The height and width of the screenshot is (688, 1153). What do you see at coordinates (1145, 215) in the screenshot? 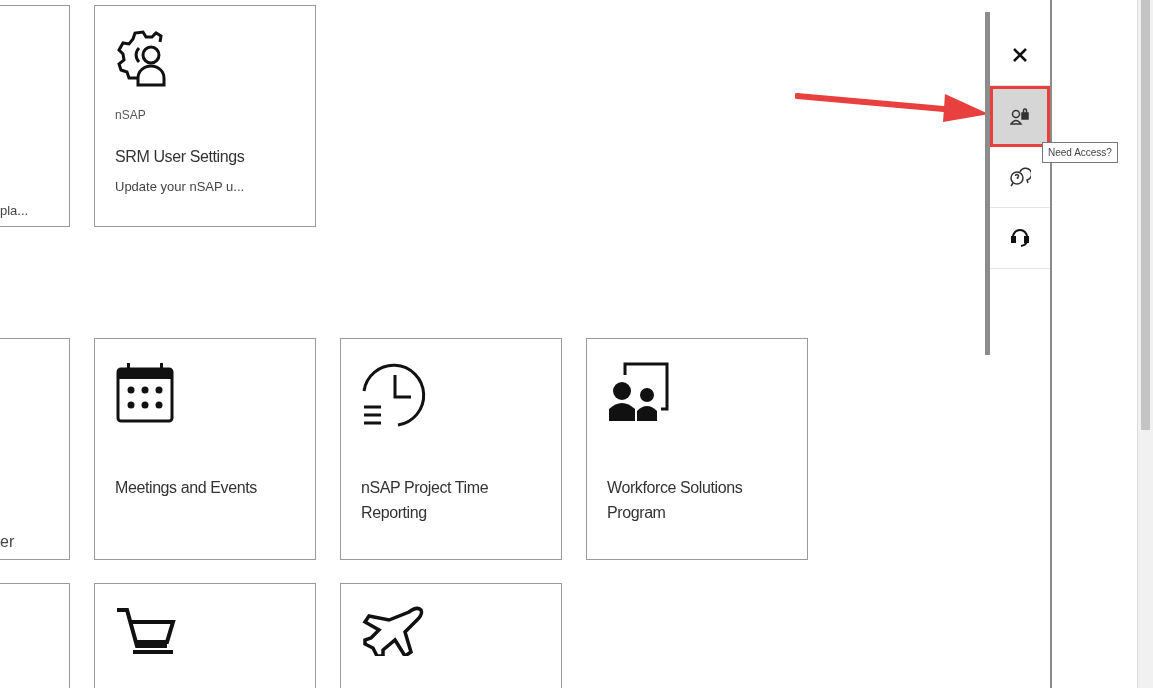
I see `scrollbar-thumb` at bounding box center [1145, 215].